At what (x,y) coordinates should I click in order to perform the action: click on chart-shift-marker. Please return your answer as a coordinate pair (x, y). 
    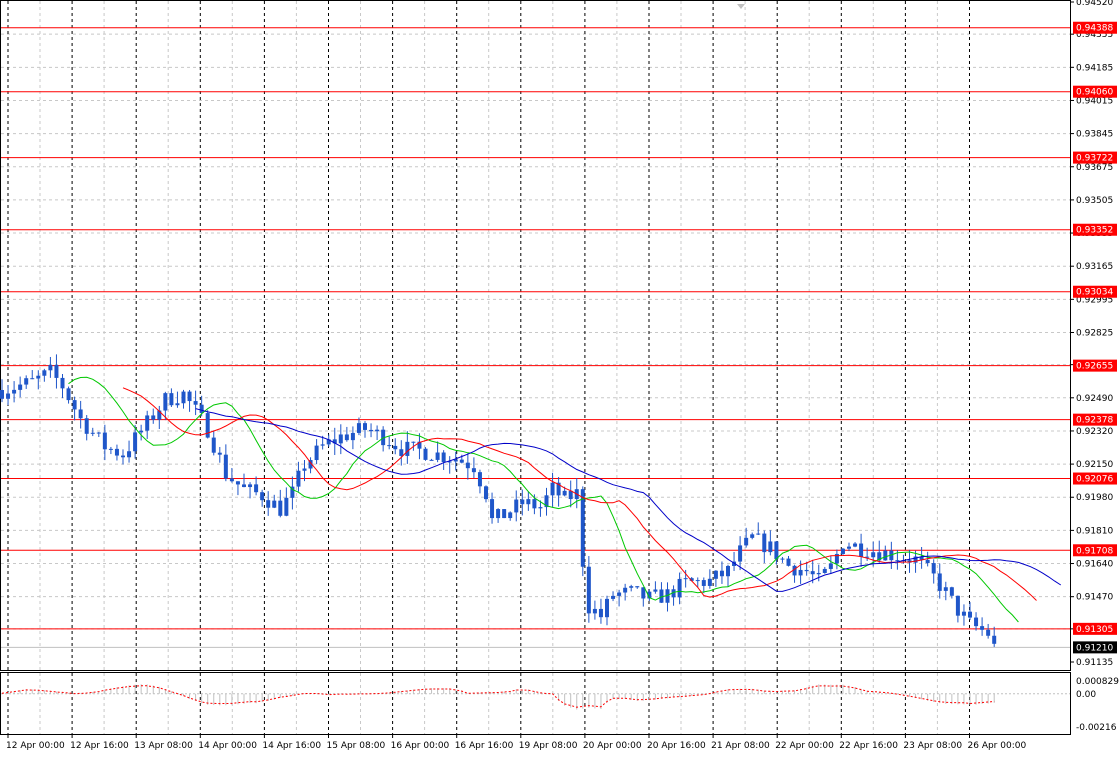
    Looking at the image, I should click on (741, 6).